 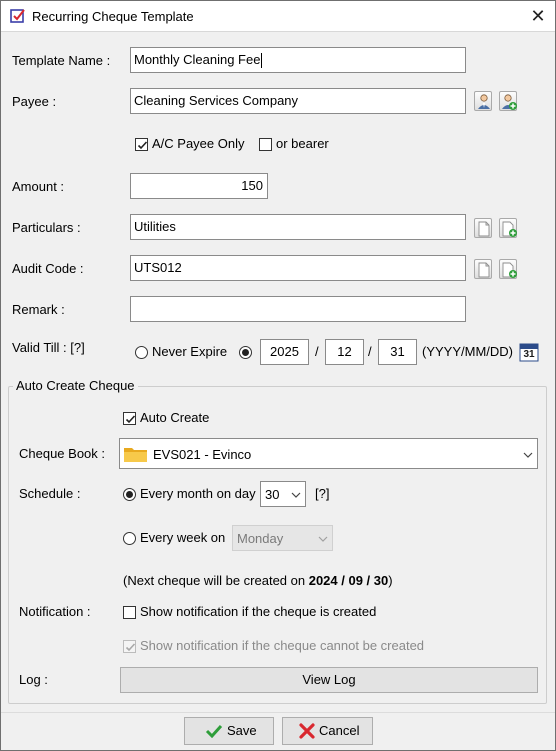 I want to click on add-payee-button, so click(x=508, y=101).